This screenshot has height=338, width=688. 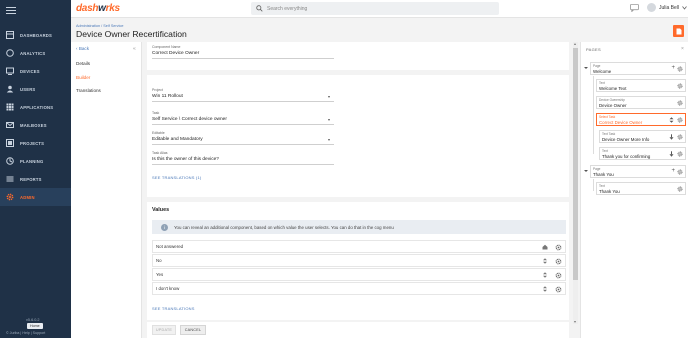 I want to click on breadcrumb: Administration / Self Service, so click(x=100, y=26).